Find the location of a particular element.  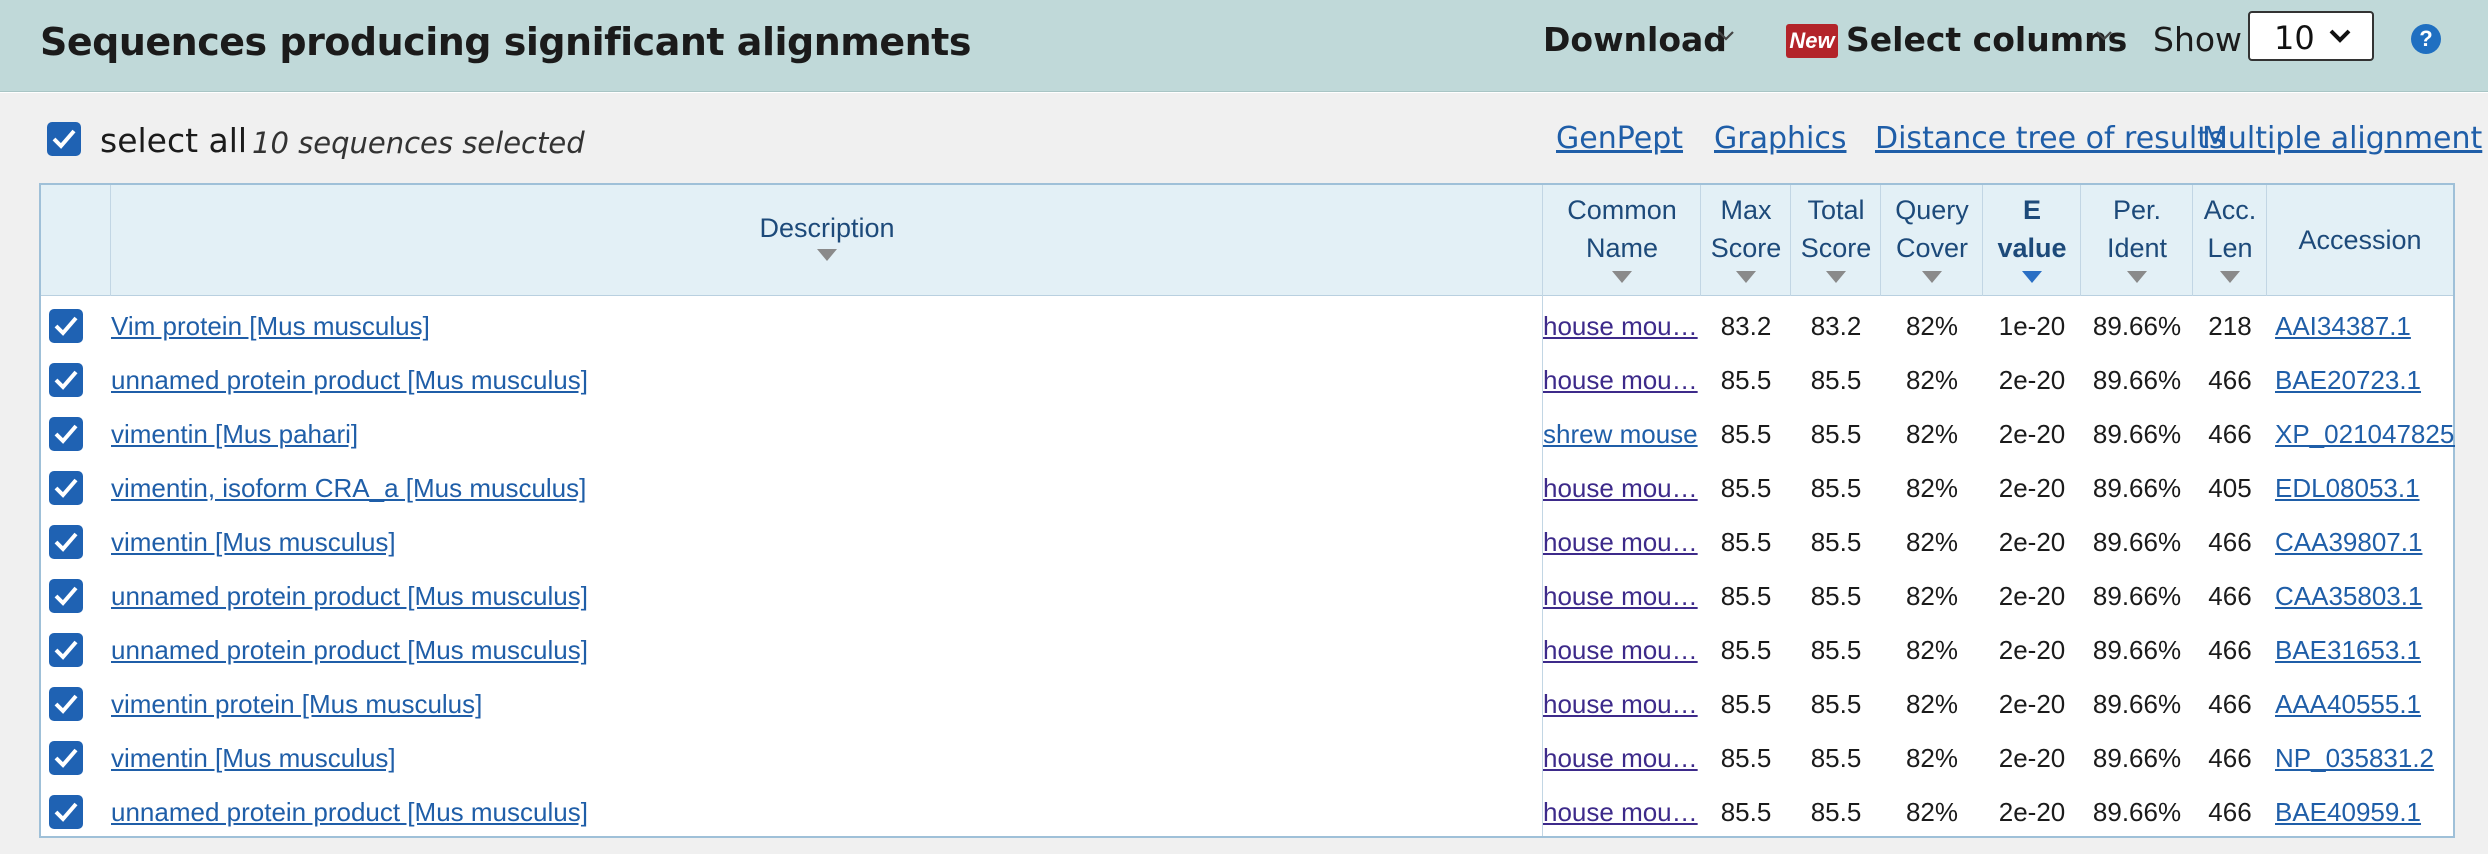

column-header-label: Name is located at coordinates (1622, 248).